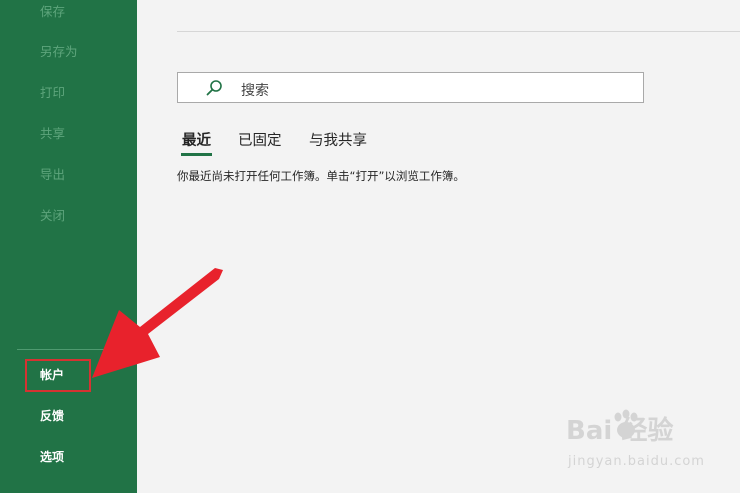 The width and height of the screenshot is (740, 493). What do you see at coordinates (68, 416) in the screenshot?
I see `sidebar-item-feedback: 反馈` at bounding box center [68, 416].